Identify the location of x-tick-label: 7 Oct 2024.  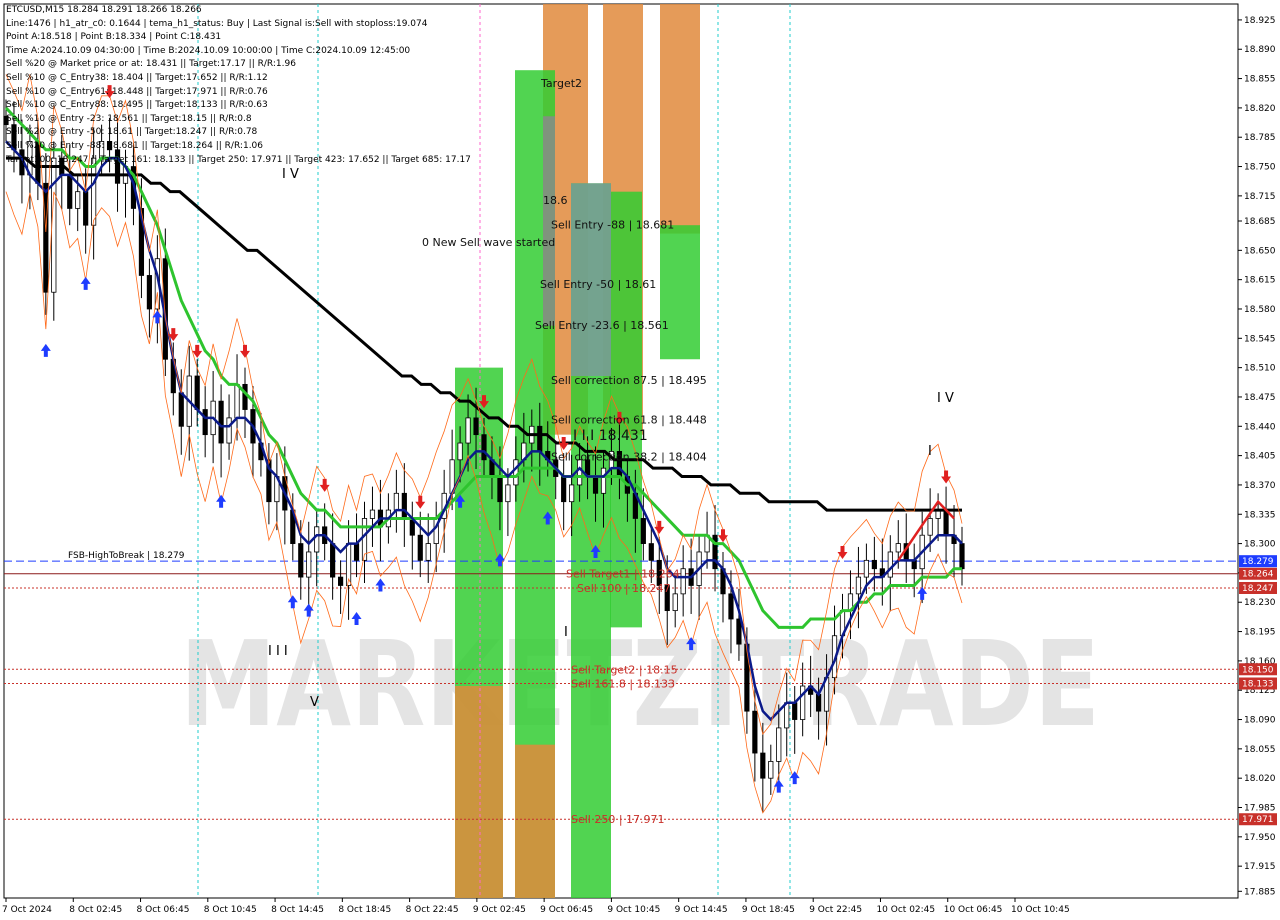
(27, 910).